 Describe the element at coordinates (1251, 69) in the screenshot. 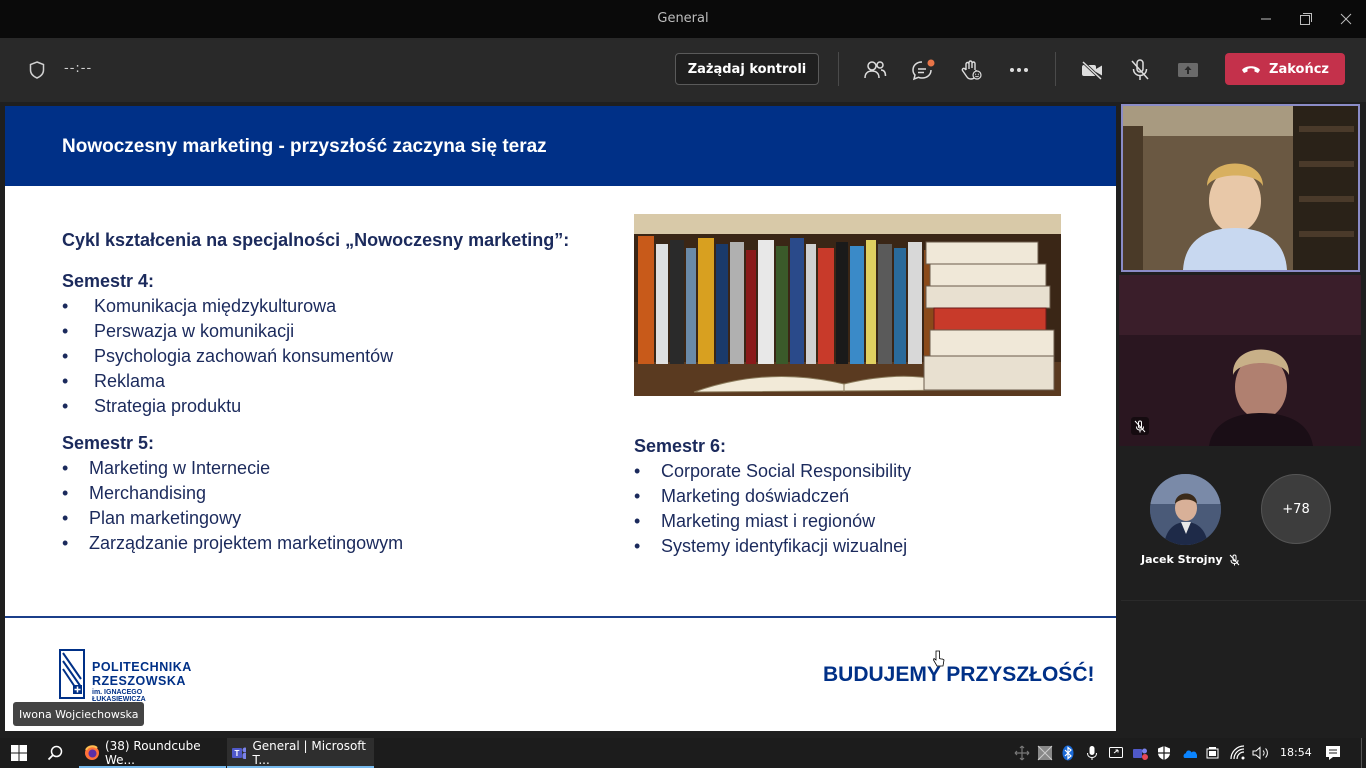

I see `hang-up-icon` at that location.